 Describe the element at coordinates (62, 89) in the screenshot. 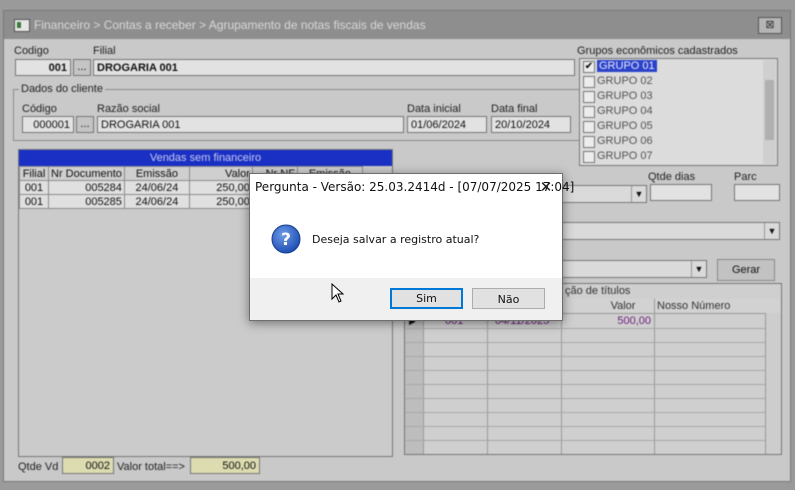

I see `dados-cliente-label: Dados do cliente` at that location.